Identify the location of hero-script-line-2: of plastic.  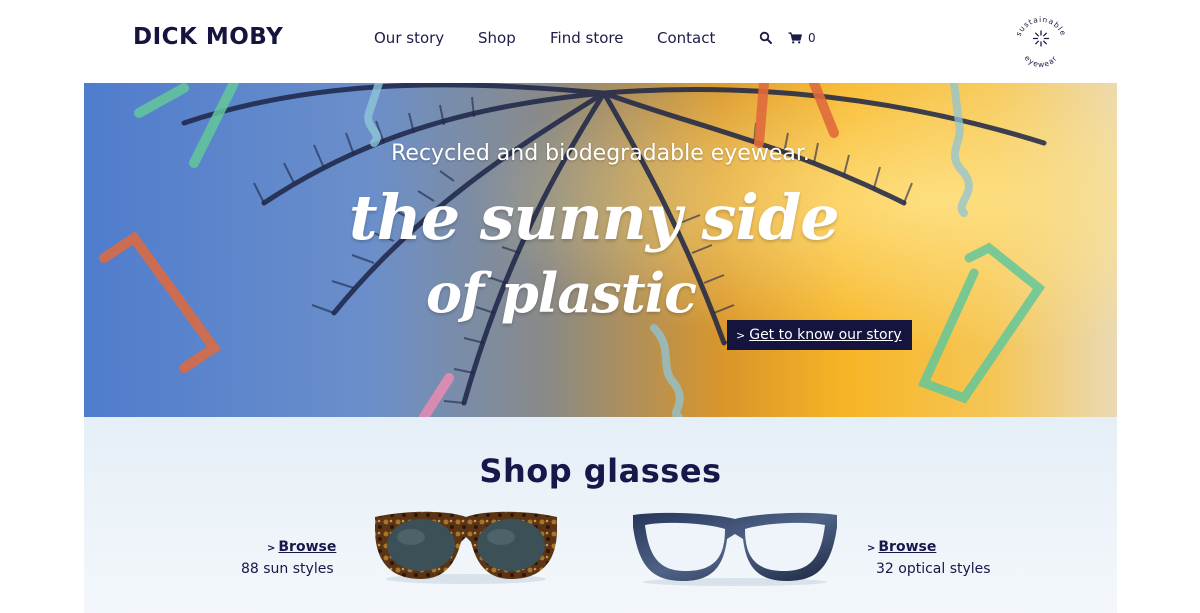
(561, 293).